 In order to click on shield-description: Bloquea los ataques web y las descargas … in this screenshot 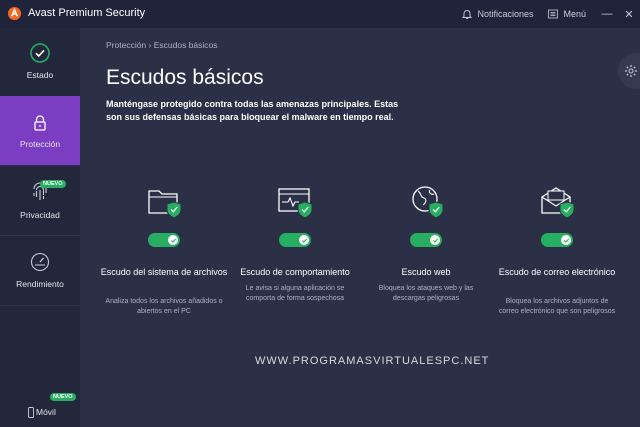, I will do `click(426, 293)`.